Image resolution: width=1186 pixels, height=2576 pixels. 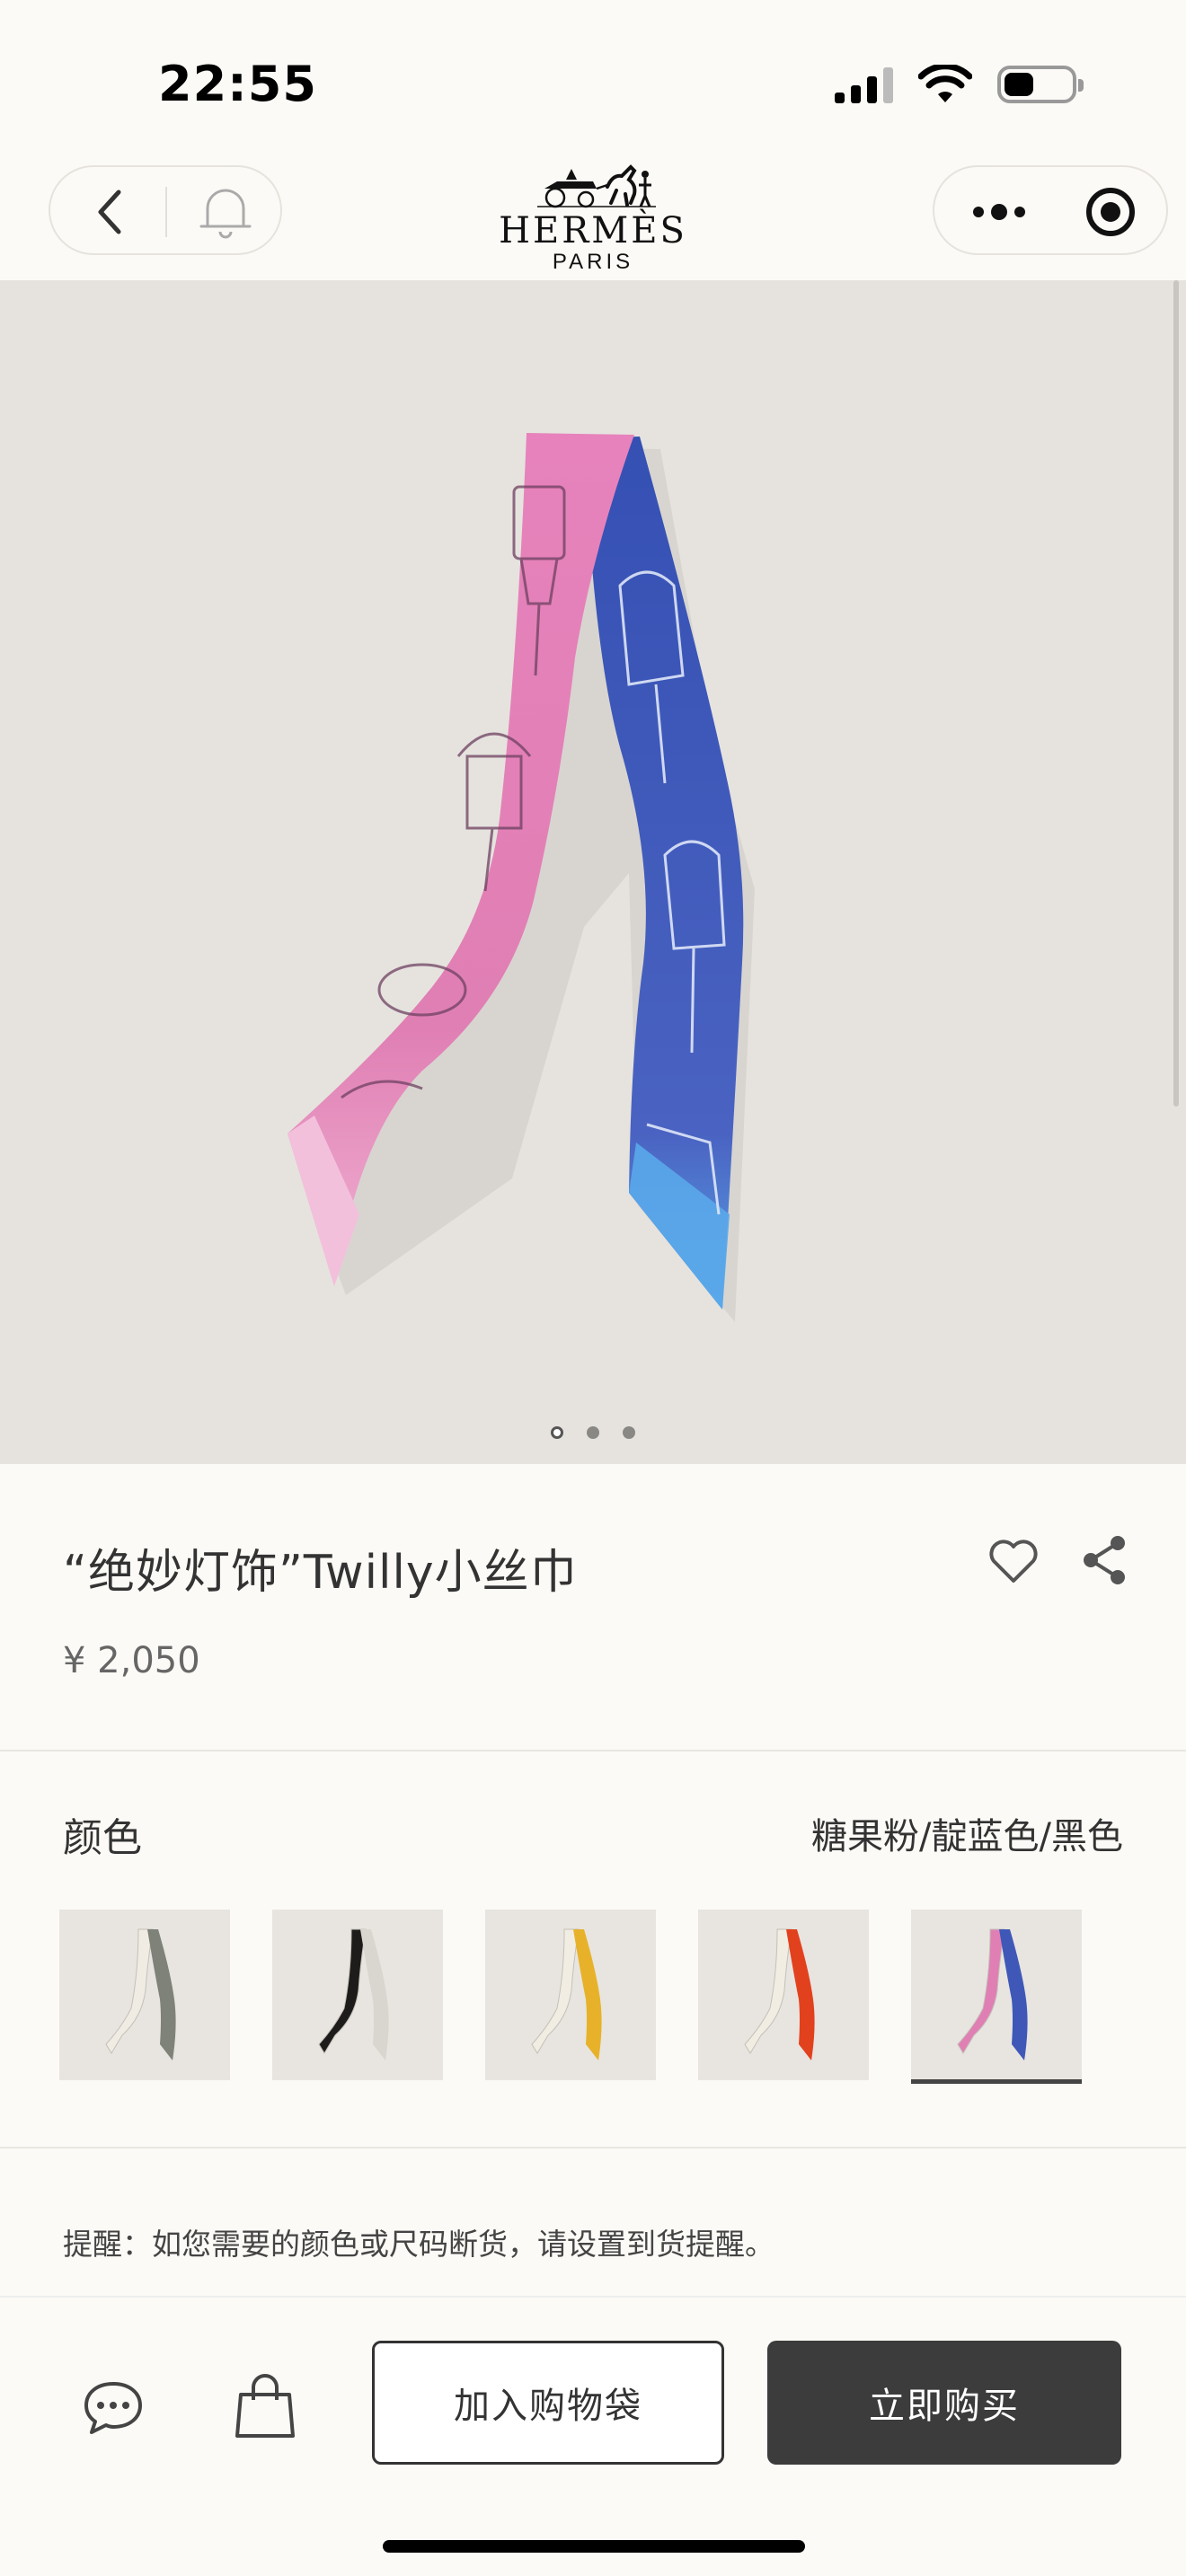 I want to click on shopping-bag-icon, so click(x=265, y=2406).